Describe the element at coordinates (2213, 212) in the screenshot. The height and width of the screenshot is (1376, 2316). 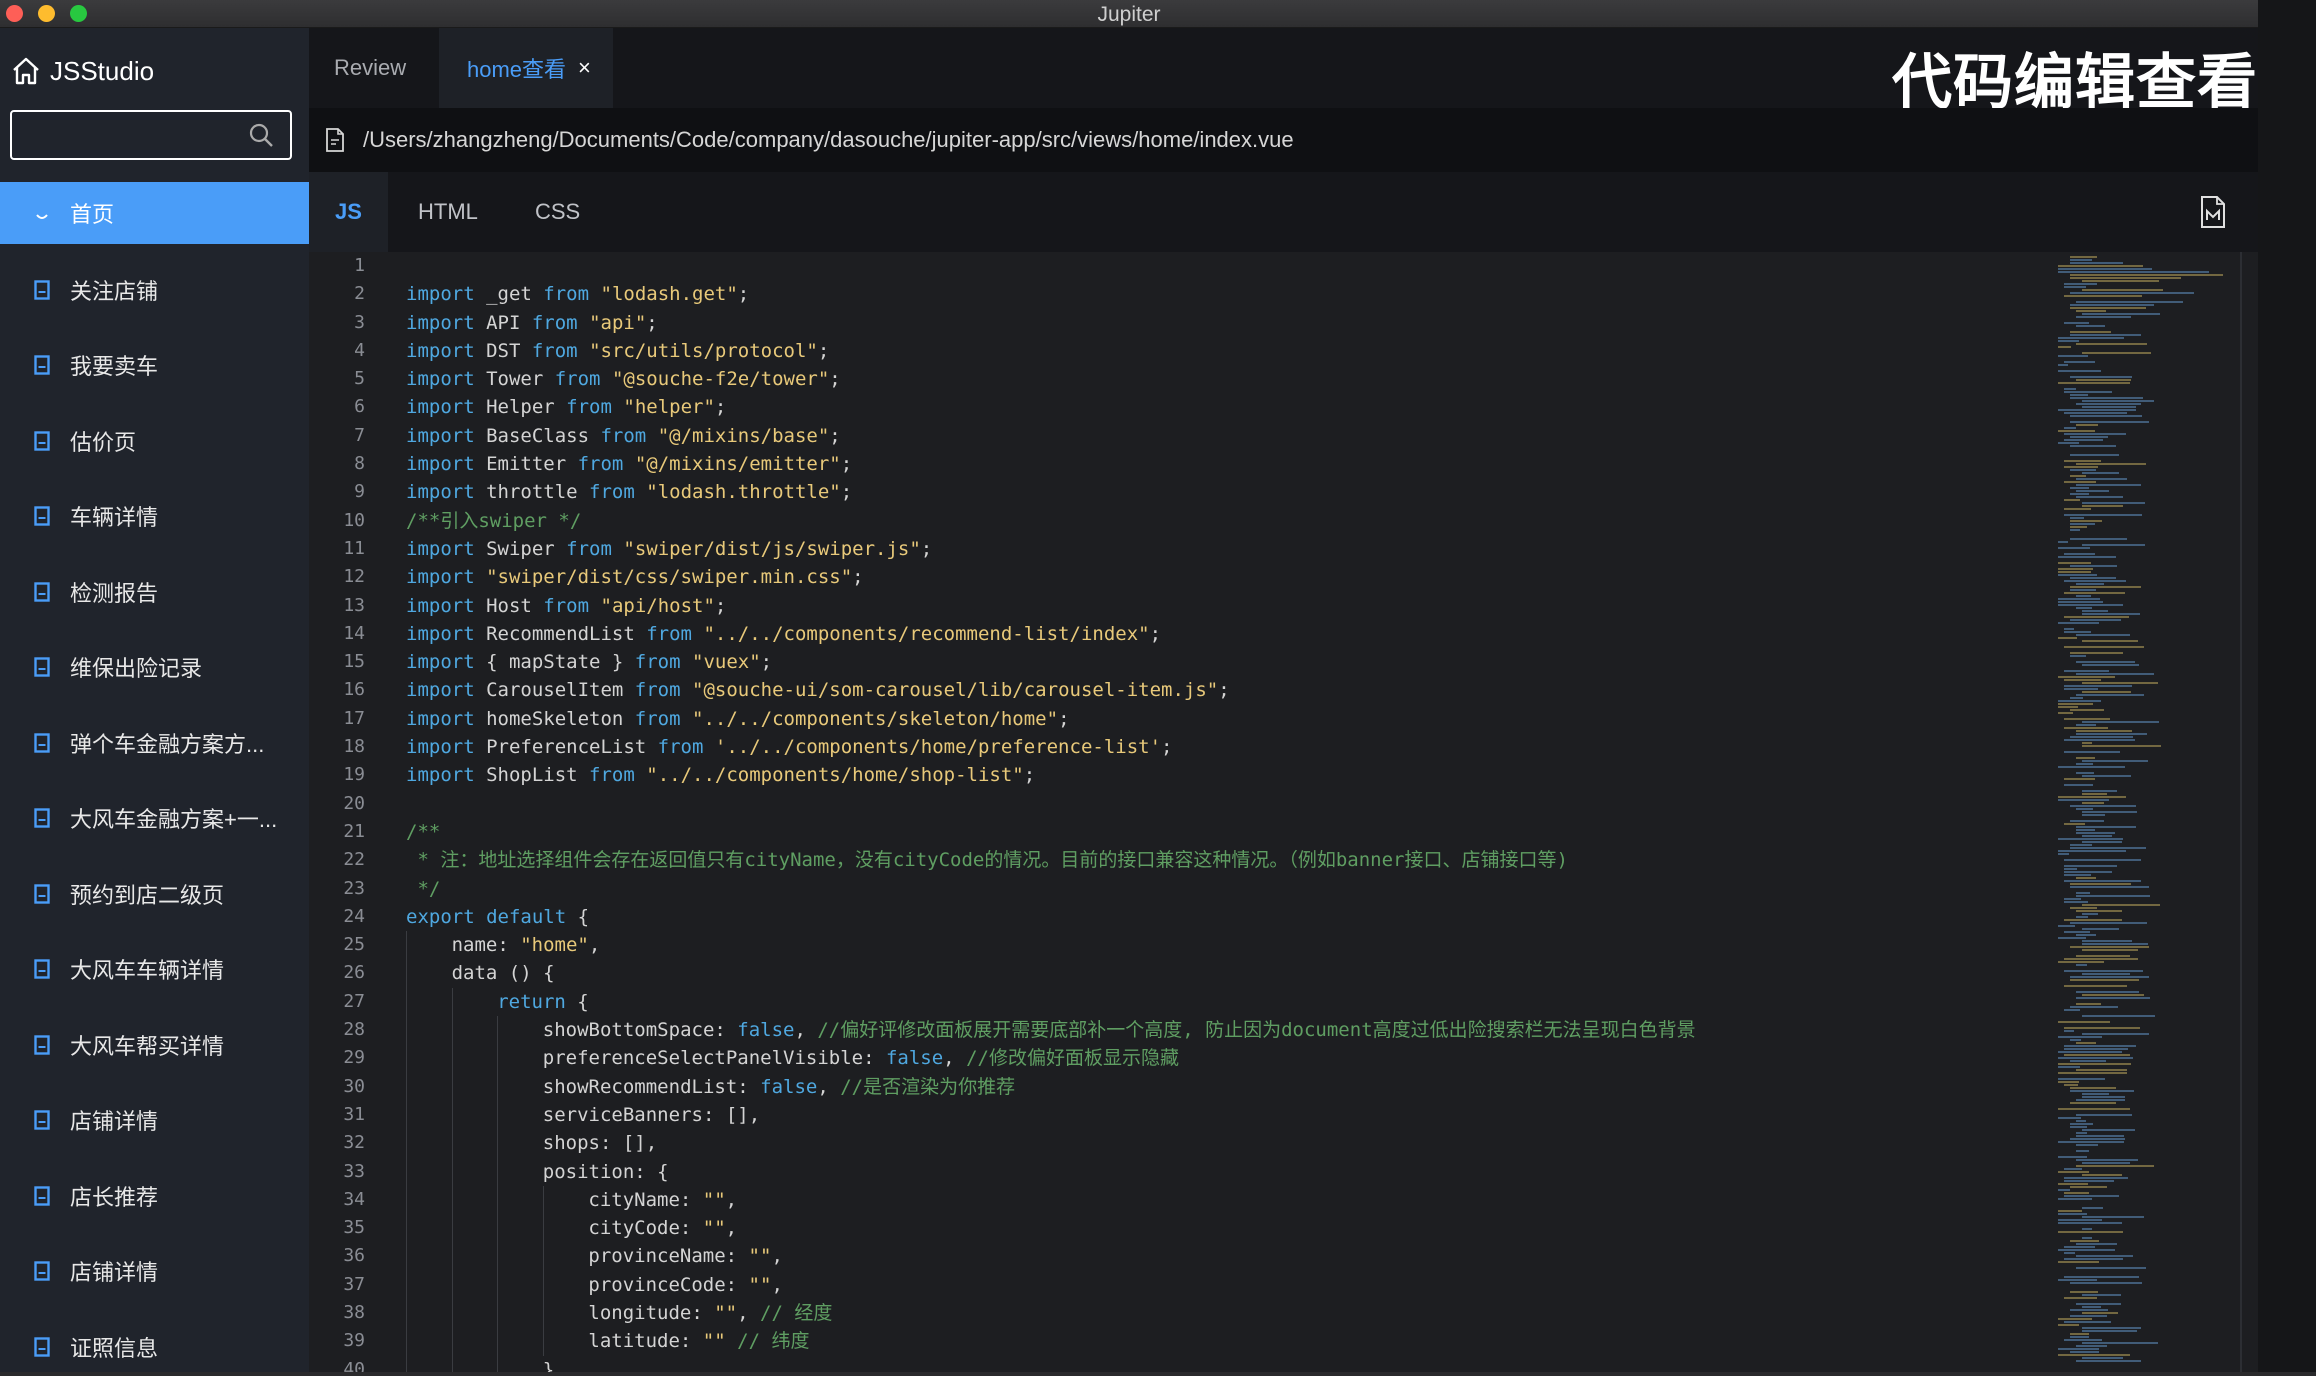
I see `markdown-file-icon` at that location.